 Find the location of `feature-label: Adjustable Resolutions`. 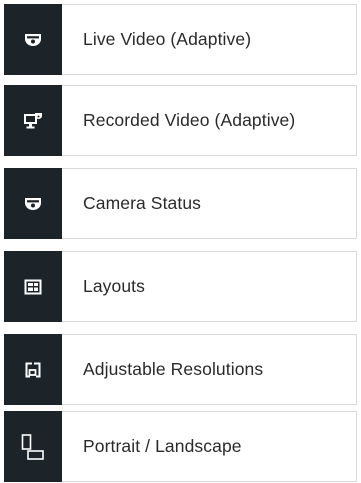

feature-label: Adjustable Resolutions is located at coordinates (173, 369).